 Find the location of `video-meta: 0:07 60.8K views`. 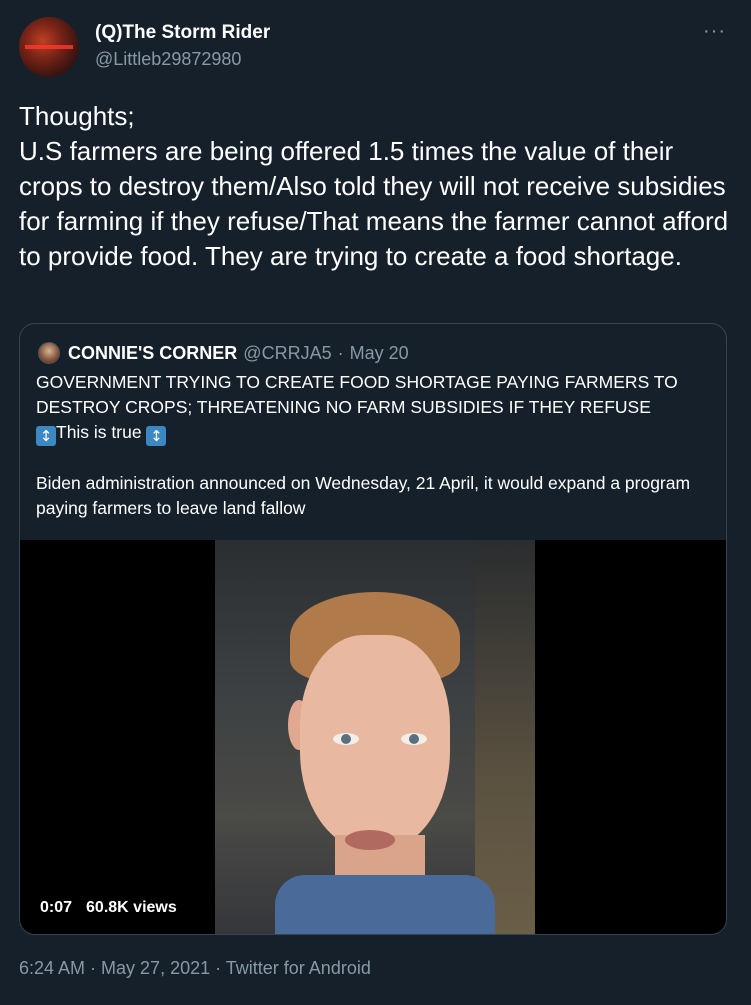

video-meta: 0:07 60.8K views is located at coordinates (108, 908).